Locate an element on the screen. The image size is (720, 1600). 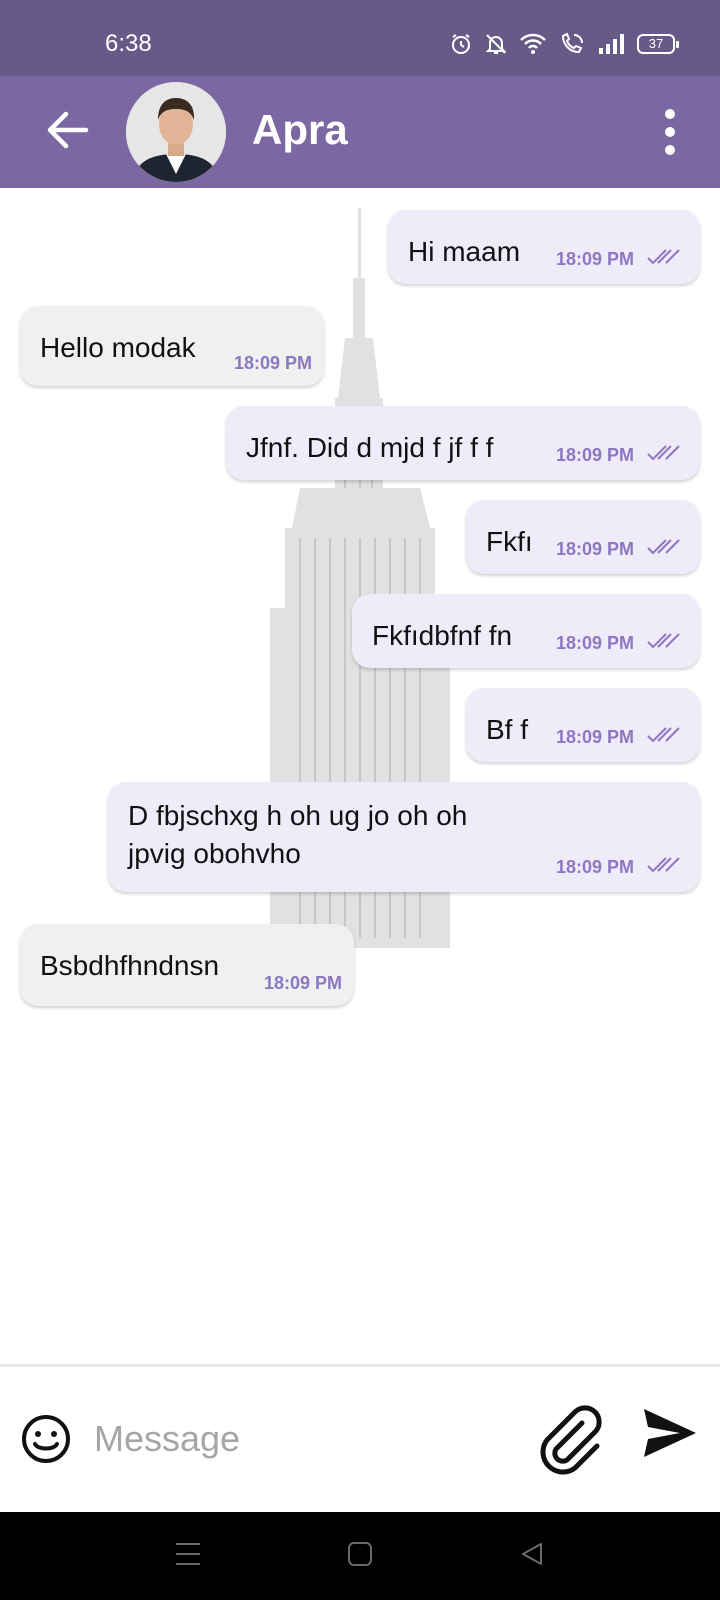
home-icon is located at coordinates (360, 1556).